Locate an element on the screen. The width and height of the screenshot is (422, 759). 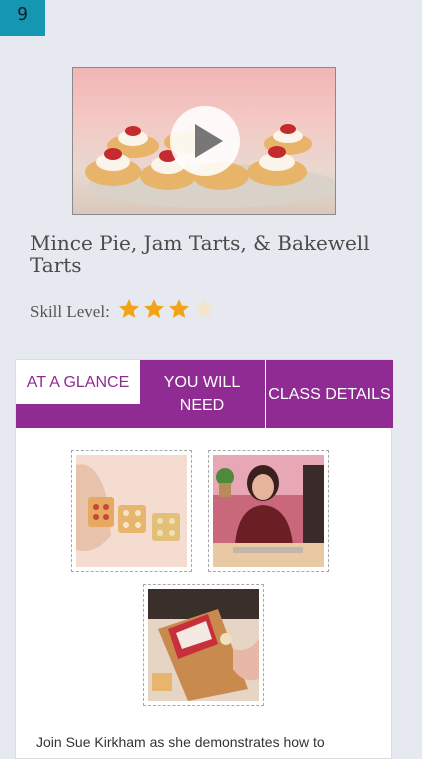
class-title: Mince Pie, Jam Tarts, & Bakewell Tarts is located at coordinates (200, 254).